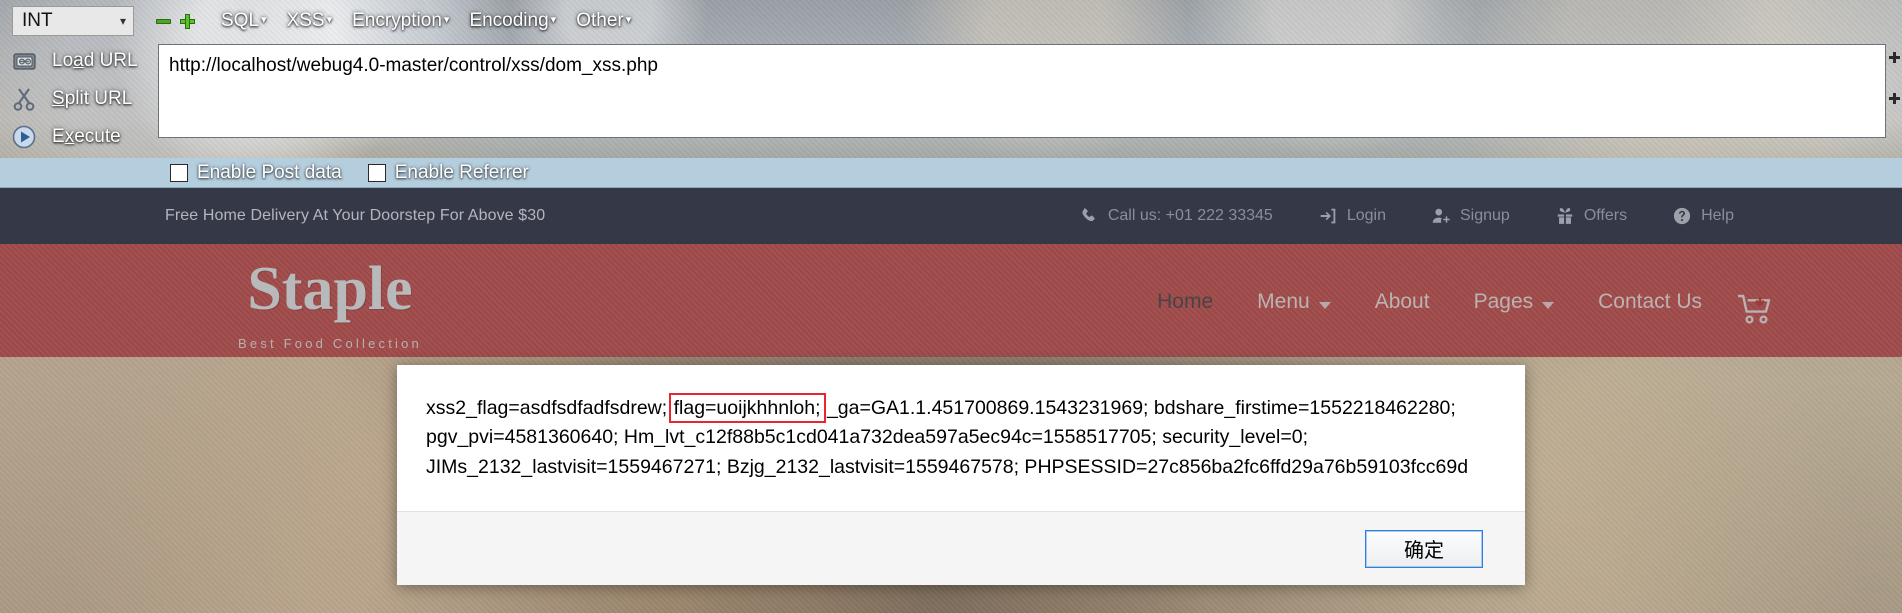 The image size is (1902, 613). I want to click on nav-label: About, so click(1402, 301).